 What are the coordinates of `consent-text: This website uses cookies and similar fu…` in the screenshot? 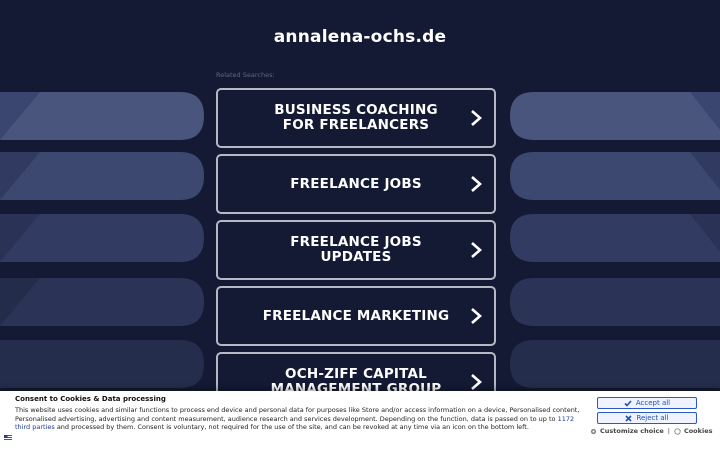 It's located at (300, 419).